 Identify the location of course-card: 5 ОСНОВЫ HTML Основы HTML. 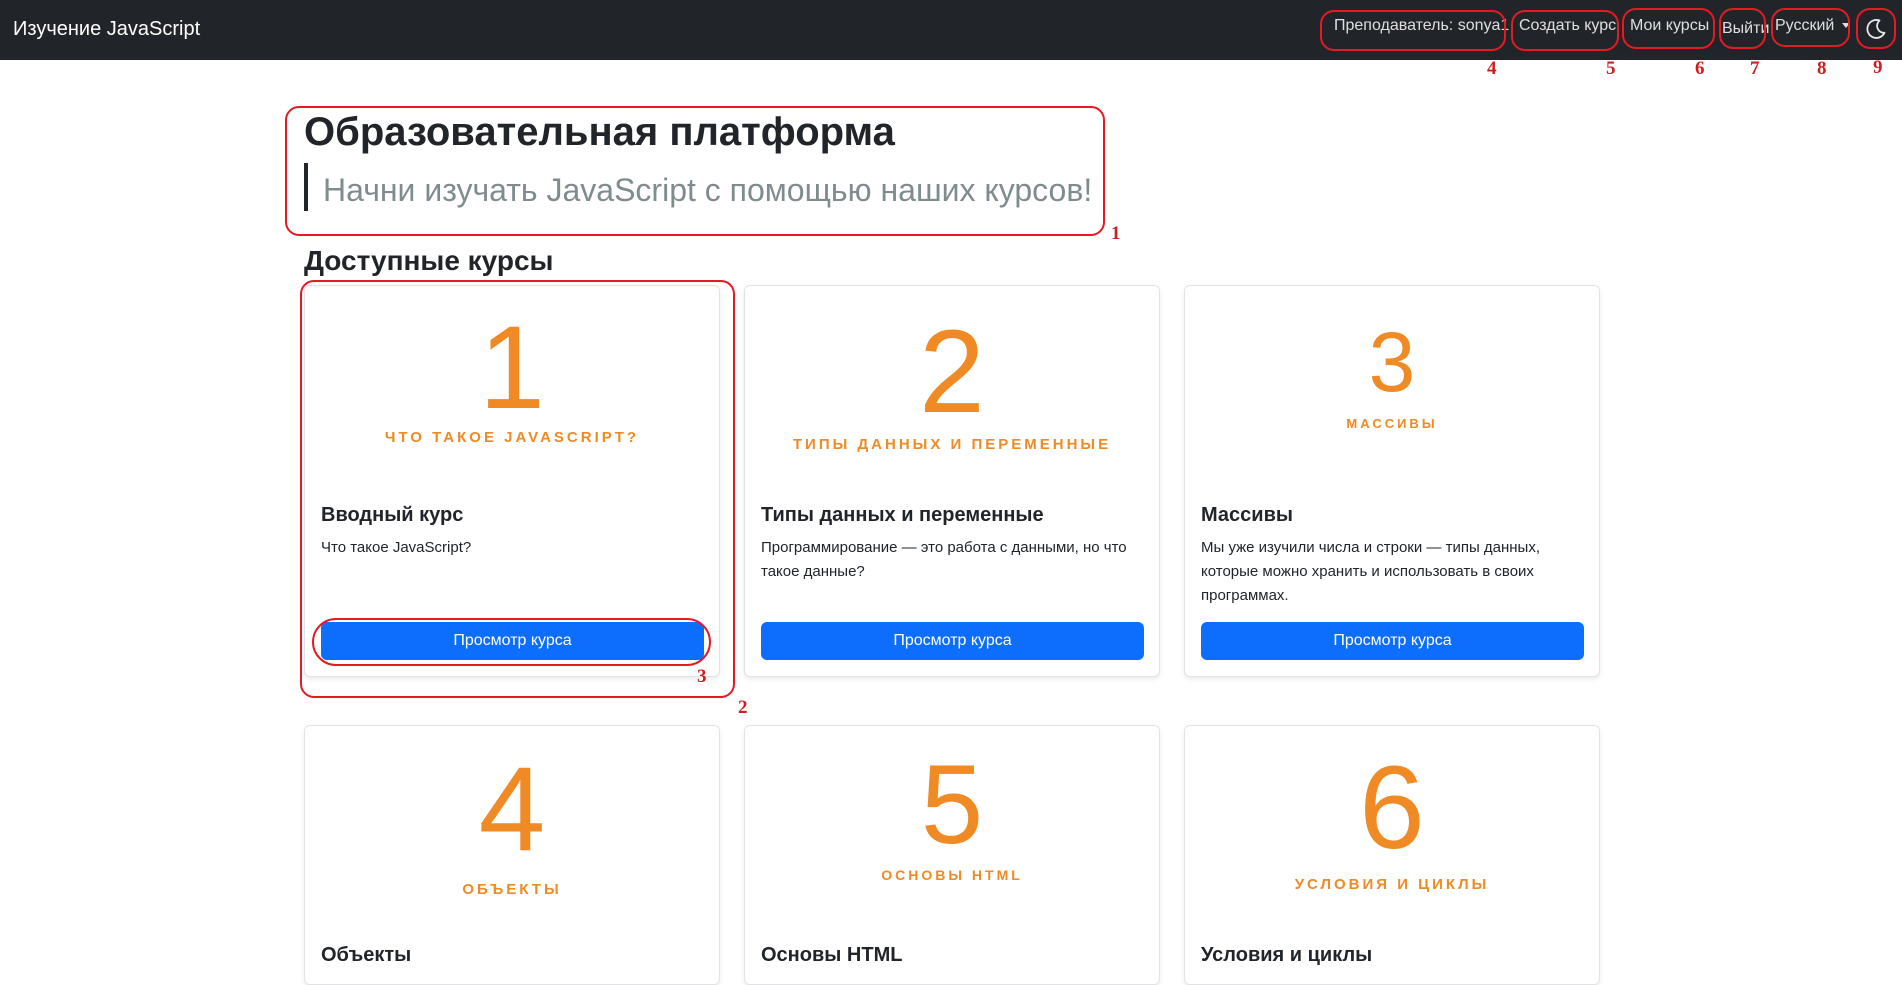
(952, 855).